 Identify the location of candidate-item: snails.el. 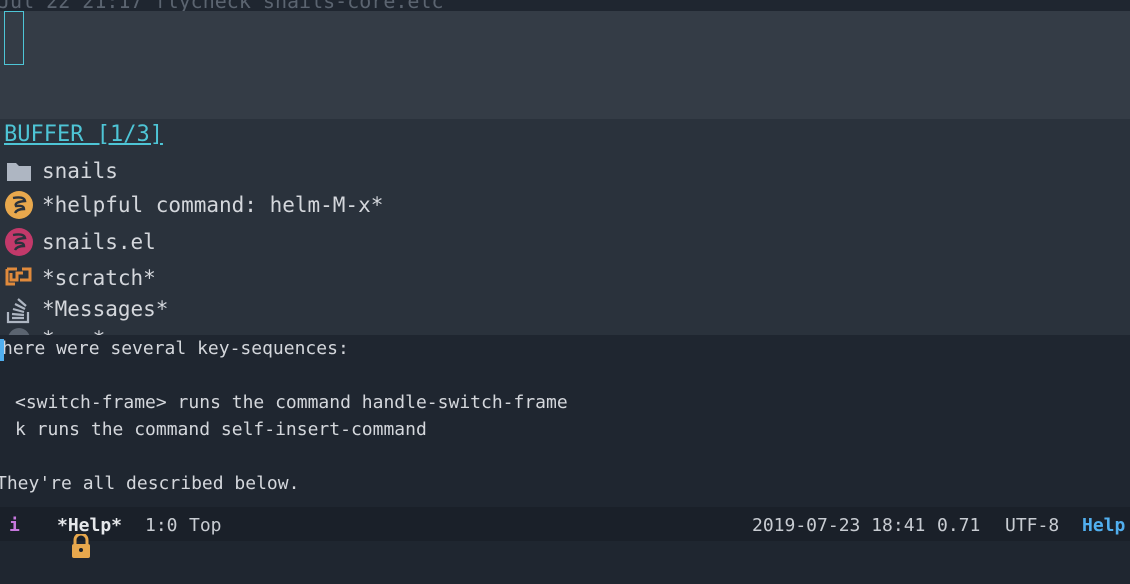
(80, 242).